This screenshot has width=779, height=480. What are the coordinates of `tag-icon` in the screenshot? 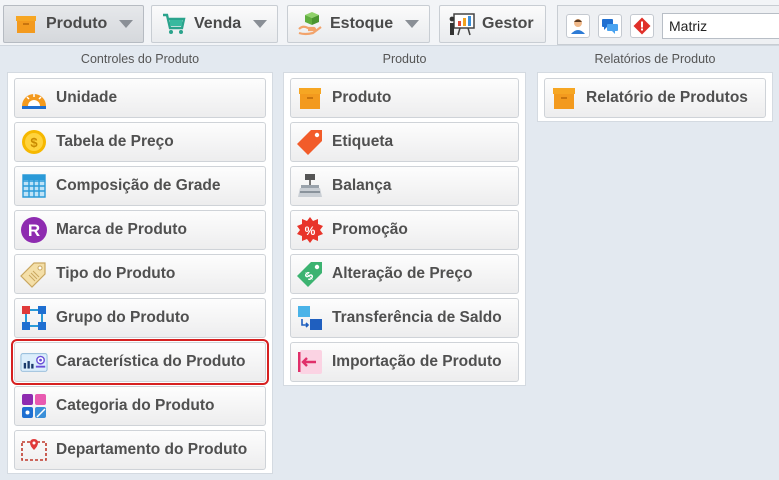 It's located at (34, 274).